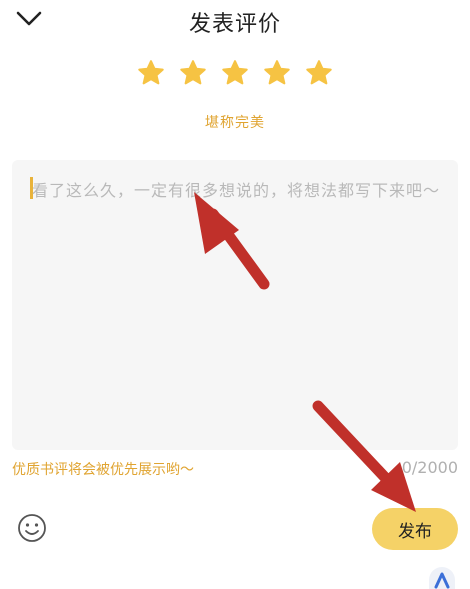 Image resolution: width=470 pixels, height=589 pixels. I want to click on publish-button: 发布, so click(415, 529).